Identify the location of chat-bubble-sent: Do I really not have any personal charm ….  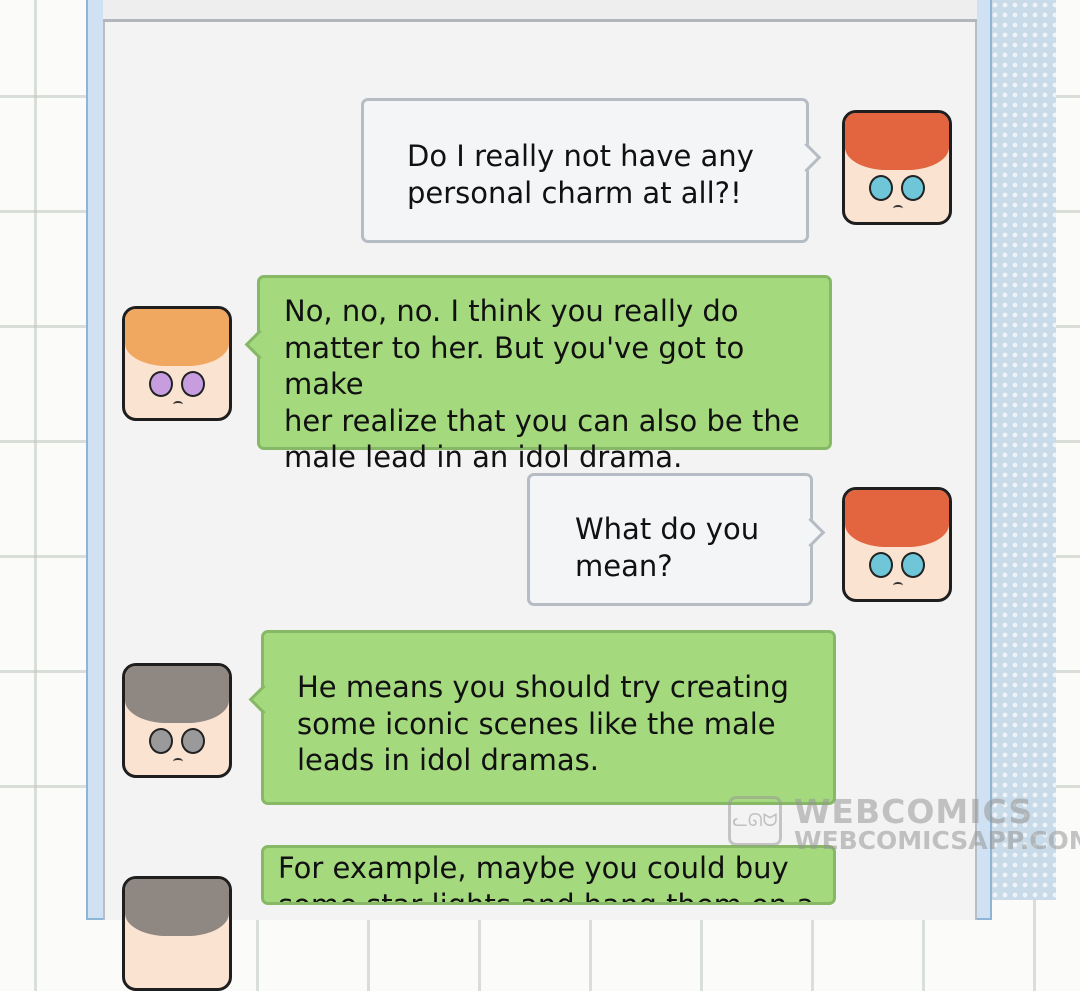
(591, 170).